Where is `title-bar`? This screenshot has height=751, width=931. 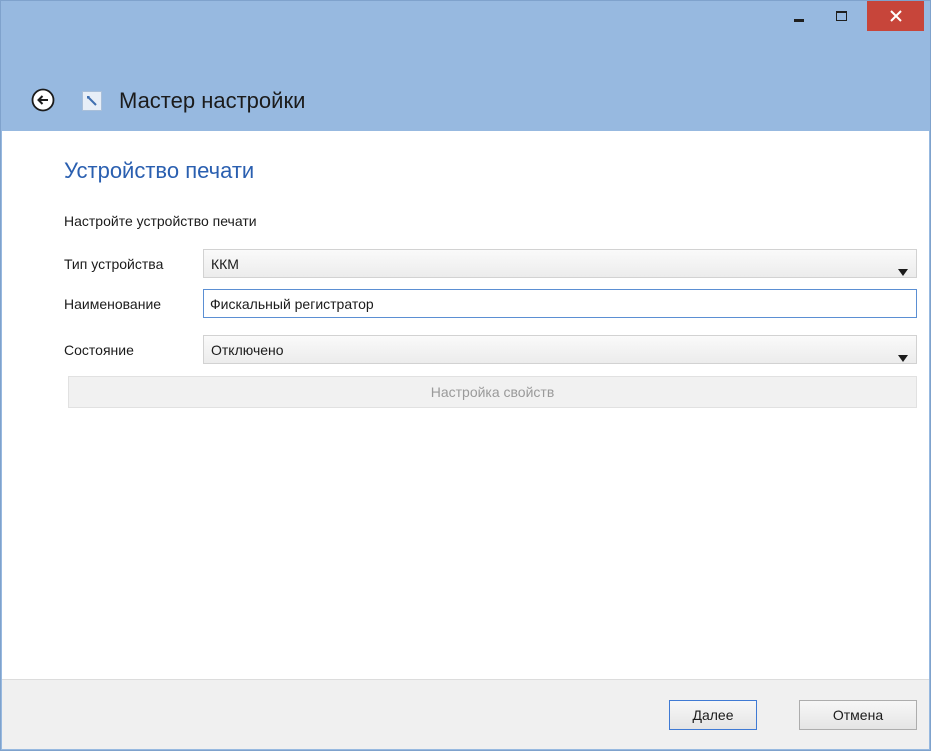
title-bar is located at coordinates (465, 37).